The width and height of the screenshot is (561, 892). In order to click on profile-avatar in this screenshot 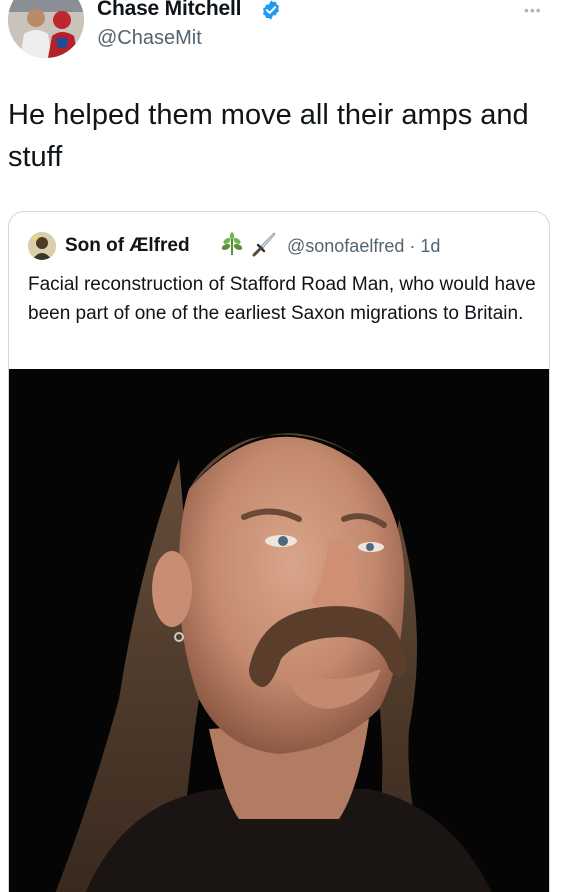, I will do `click(46, 29)`.